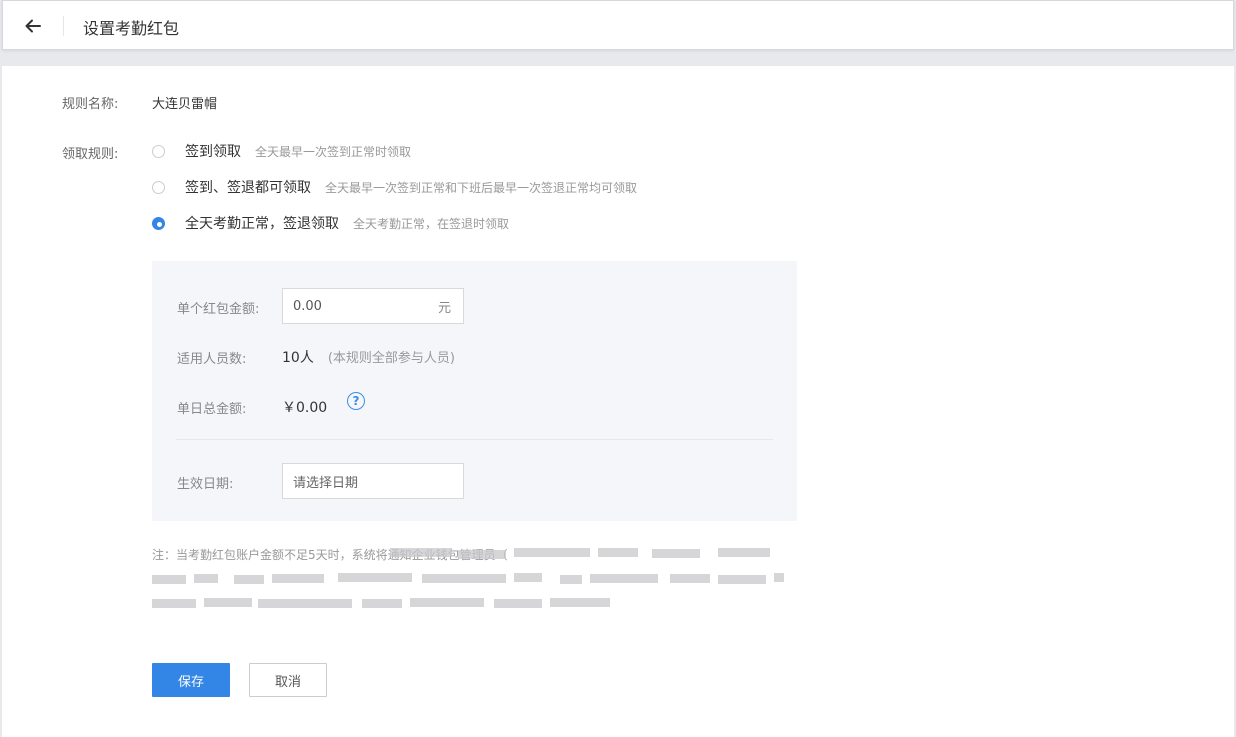 This screenshot has width=1236, height=737. Describe the element at coordinates (131, 28) in the screenshot. I see `page-title: 设置考勤红包` at that location.